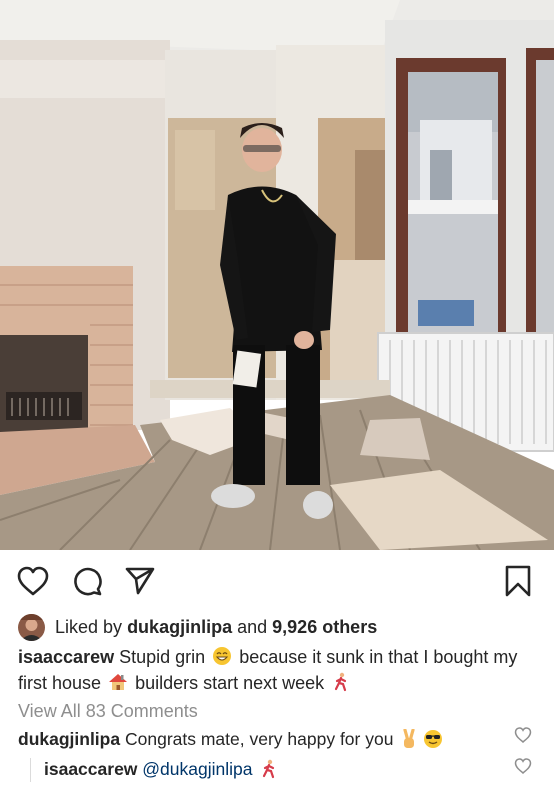  What do you see at coordinates (179, 627) in the screenshot?
I see `liker-username: dukagjinlipa` at bounding box center [179, 627].